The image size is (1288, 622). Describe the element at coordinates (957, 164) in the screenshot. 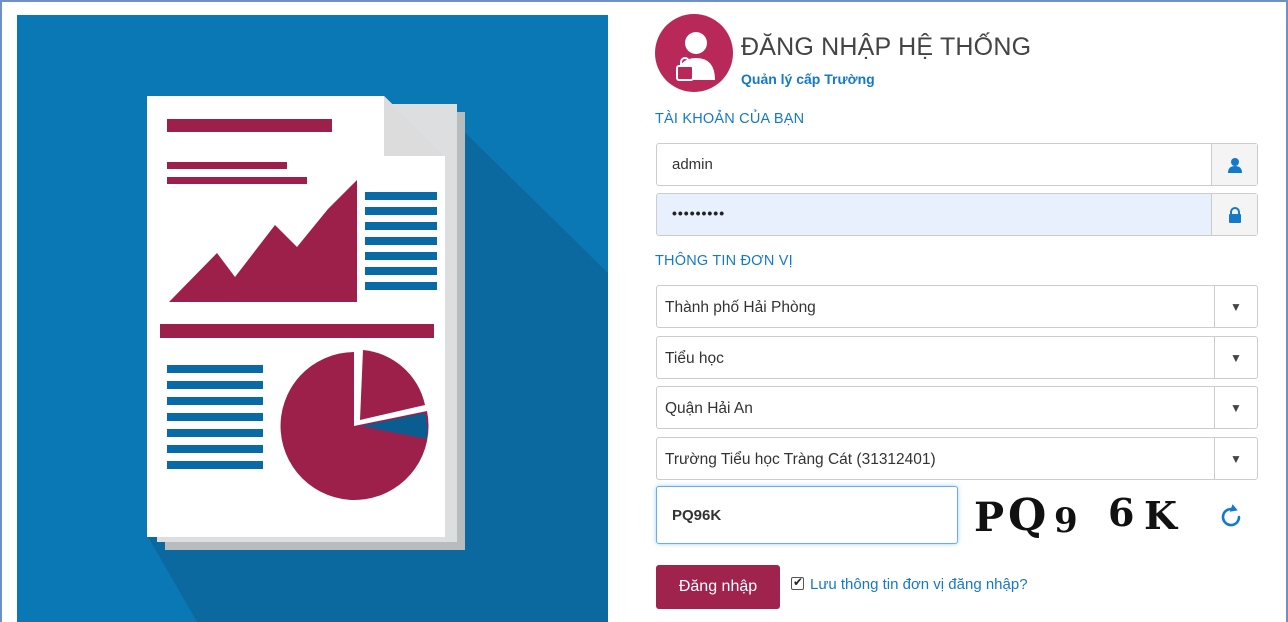

I see `username-field: admin` at that location.